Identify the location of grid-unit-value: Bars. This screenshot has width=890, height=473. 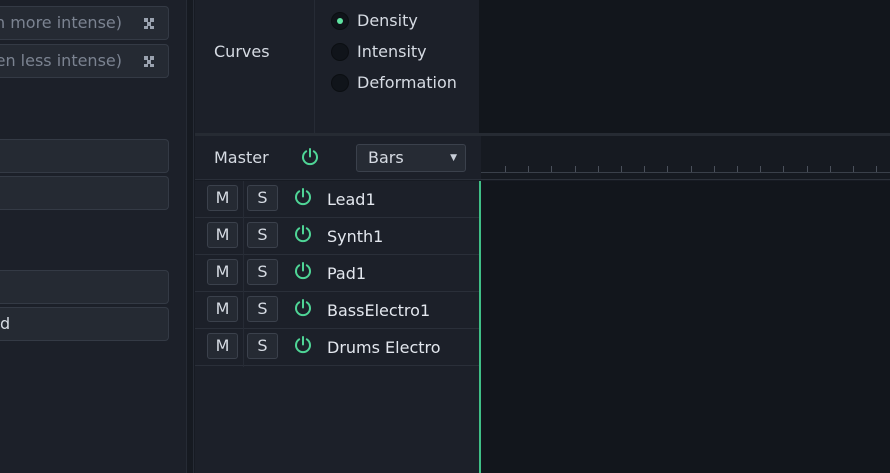
(386, 157).